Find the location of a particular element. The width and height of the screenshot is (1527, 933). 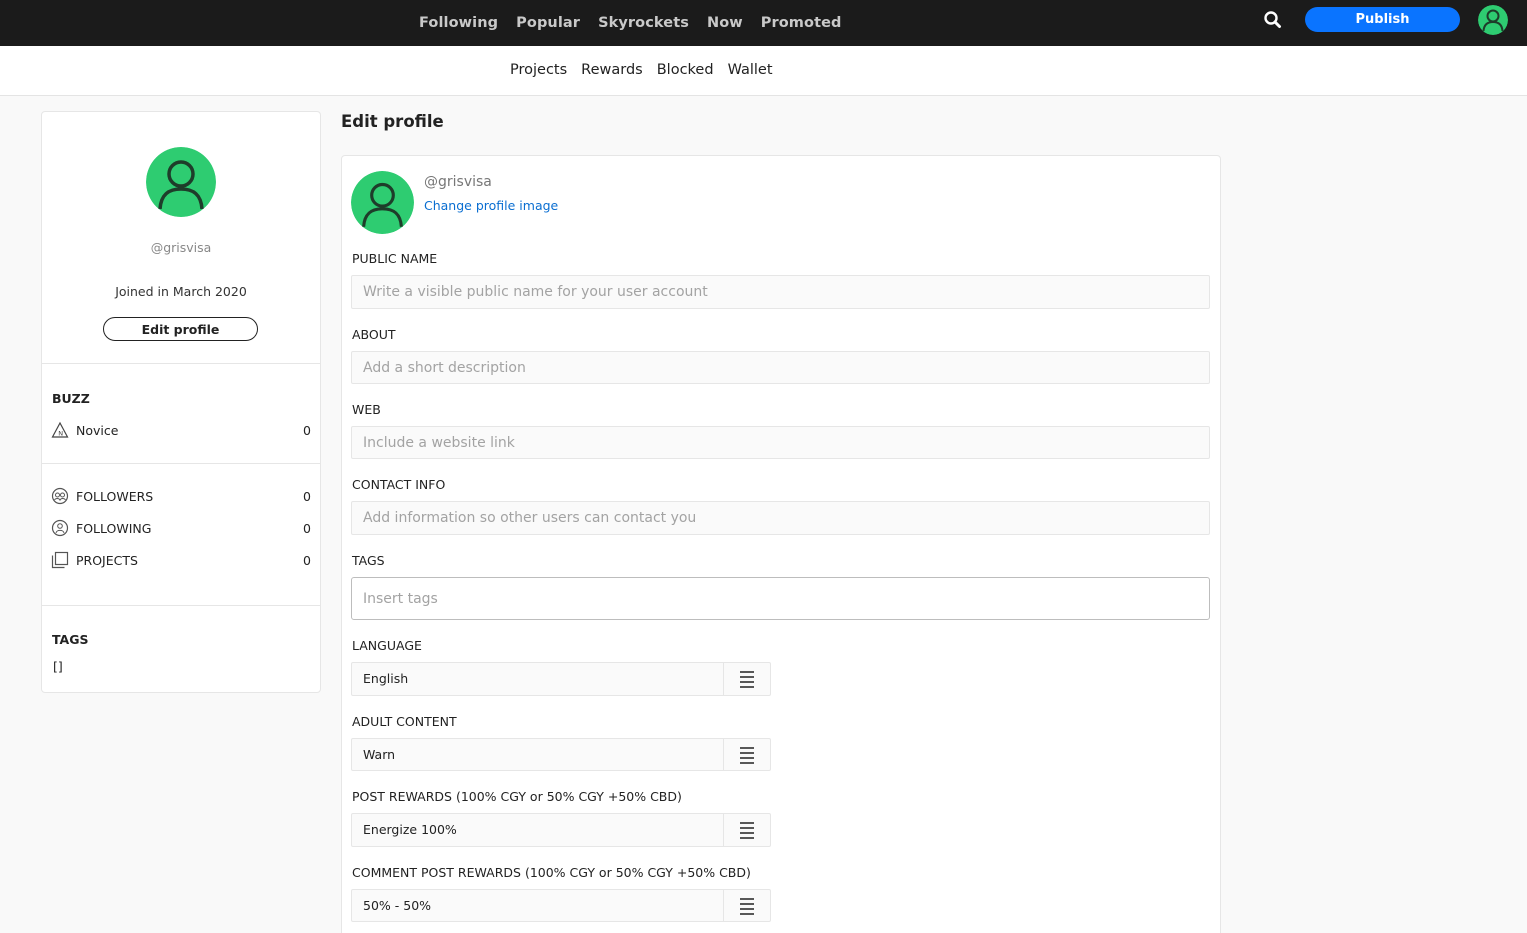

edit-profile-button: Edit profile is located at coordinates (180, 329).